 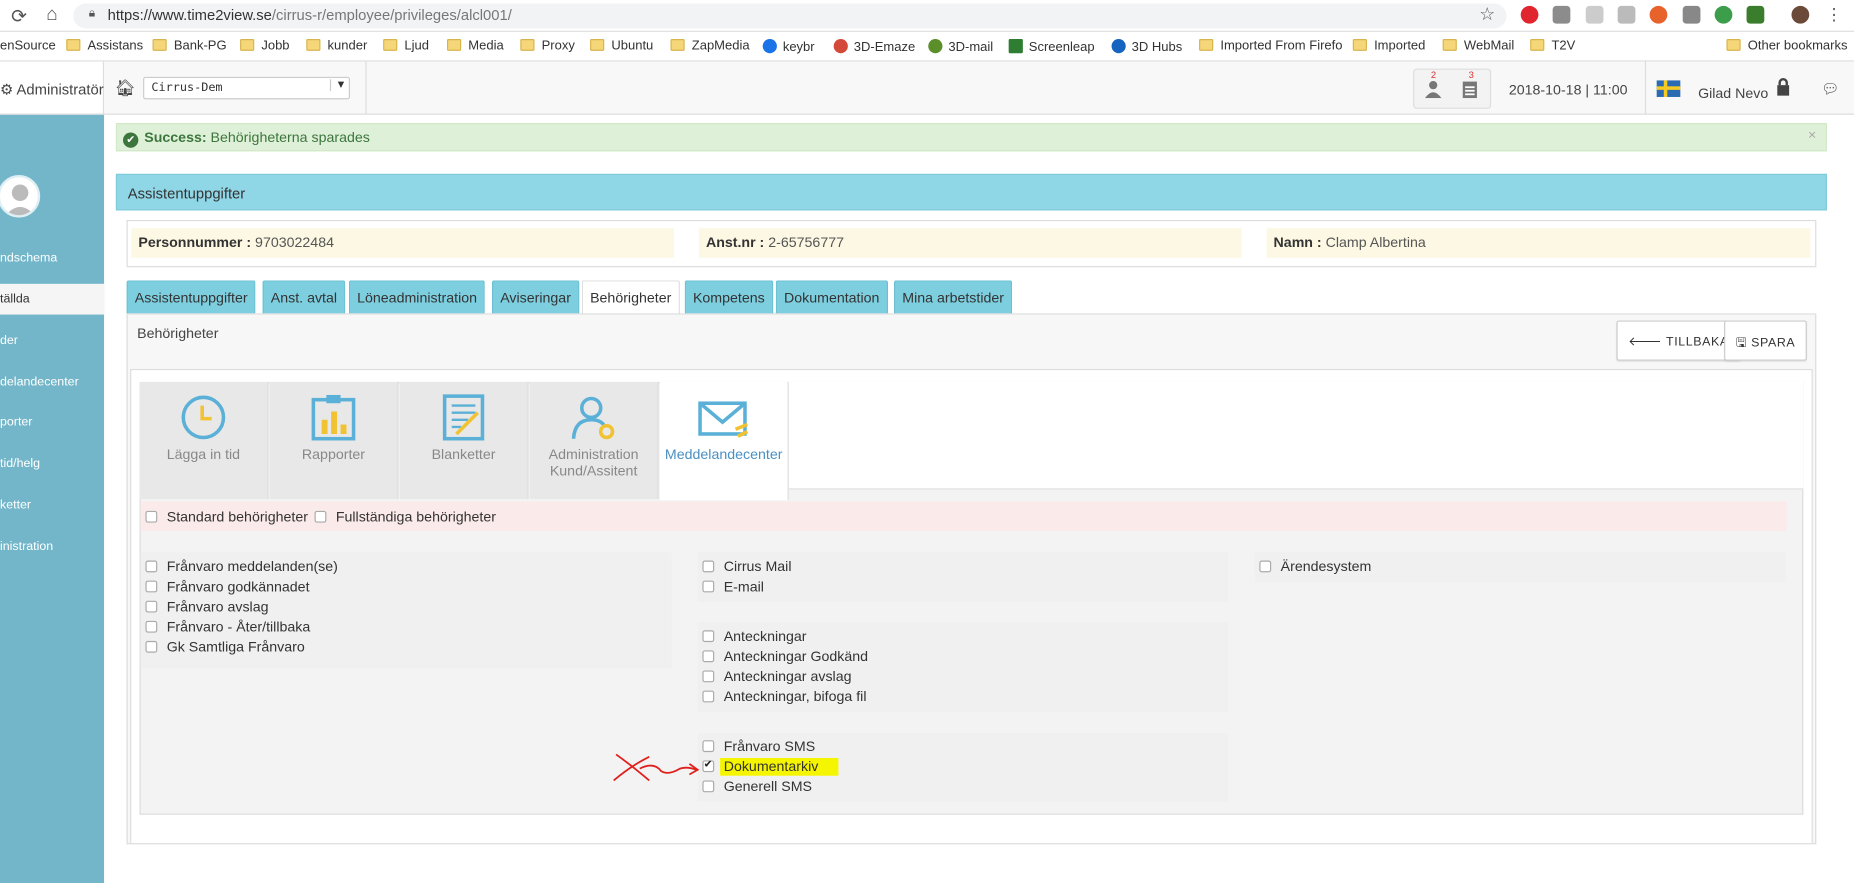 I want to click on tile-administration: Administration Kund/Assitent, so click(x=594, y=440).